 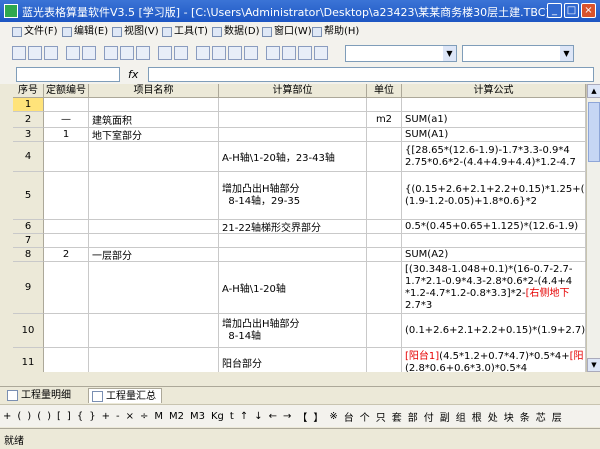 I want to click on symbol-button: 芯, so click(x=541, y=416).